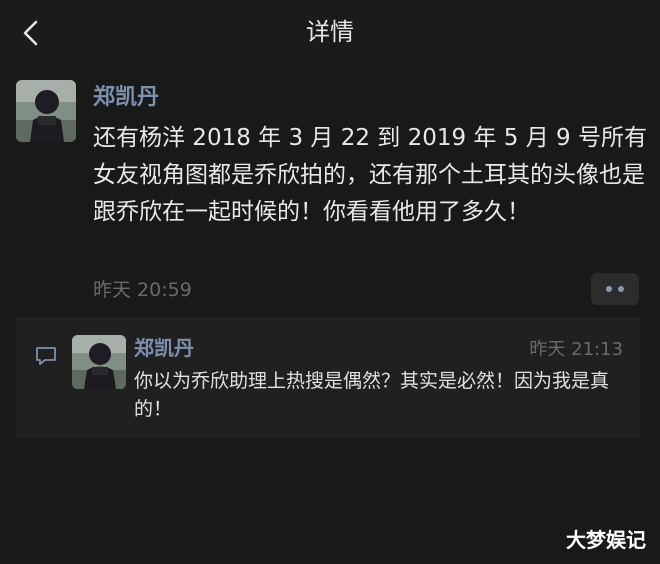  I want to click on post-author-name: 郑凯丹, so click(126, 98).